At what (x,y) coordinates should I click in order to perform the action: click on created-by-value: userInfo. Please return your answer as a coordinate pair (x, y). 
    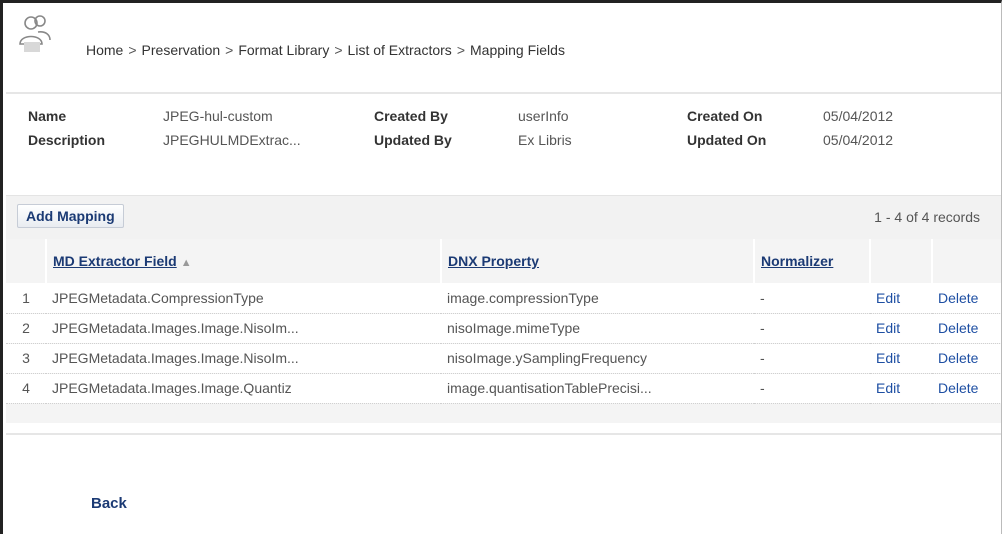
    Looking at the image, I should click on (543, 116).